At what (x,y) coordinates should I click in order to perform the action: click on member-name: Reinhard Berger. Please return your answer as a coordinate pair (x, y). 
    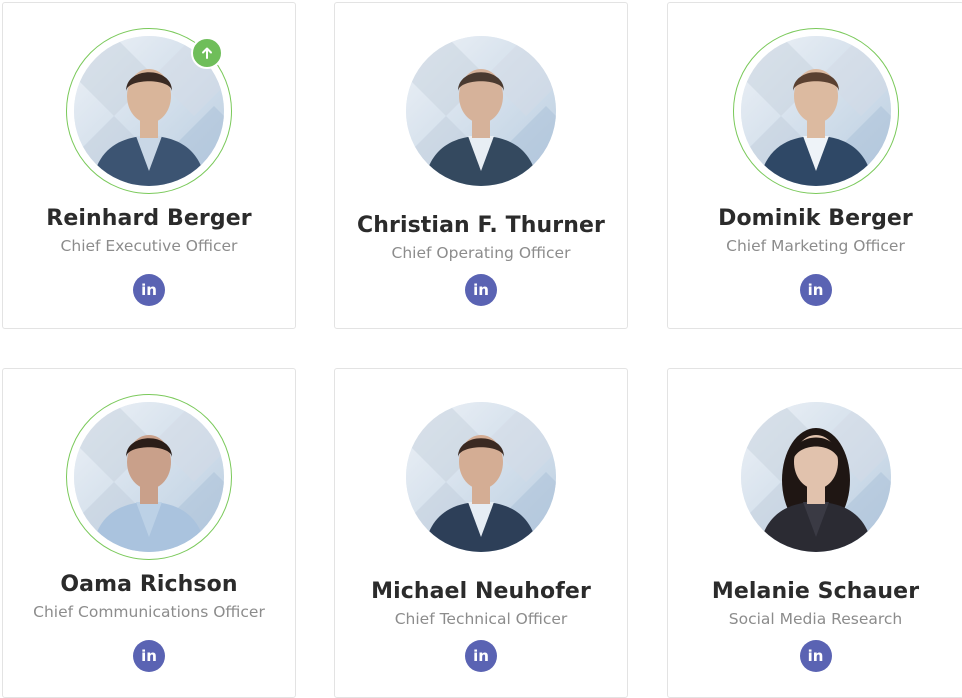
    Looking at the image, I should click on (149, 218).